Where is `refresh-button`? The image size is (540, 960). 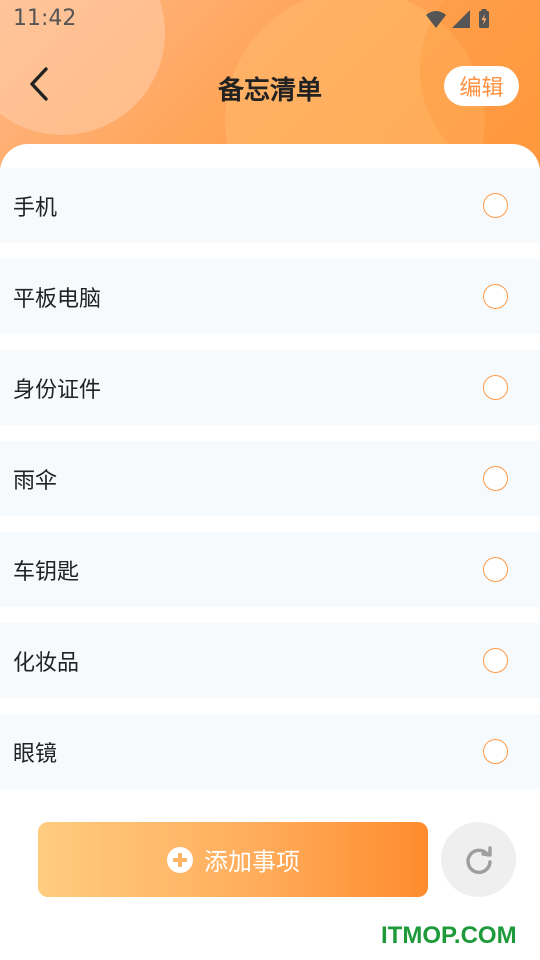 refresh-button is located at coordinates (478, 859).